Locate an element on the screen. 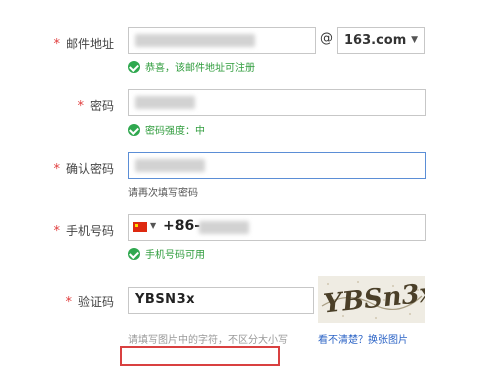 The height and width of the screenshot is (366, 500). confirm-password-input is located at coordinates (277, 165).